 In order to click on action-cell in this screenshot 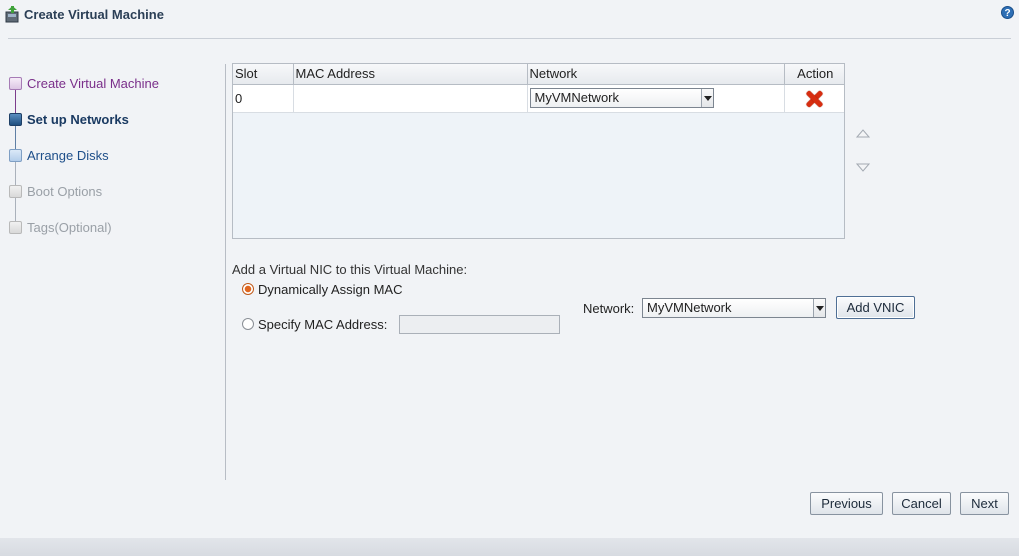, I will do `click(813, 98)`.